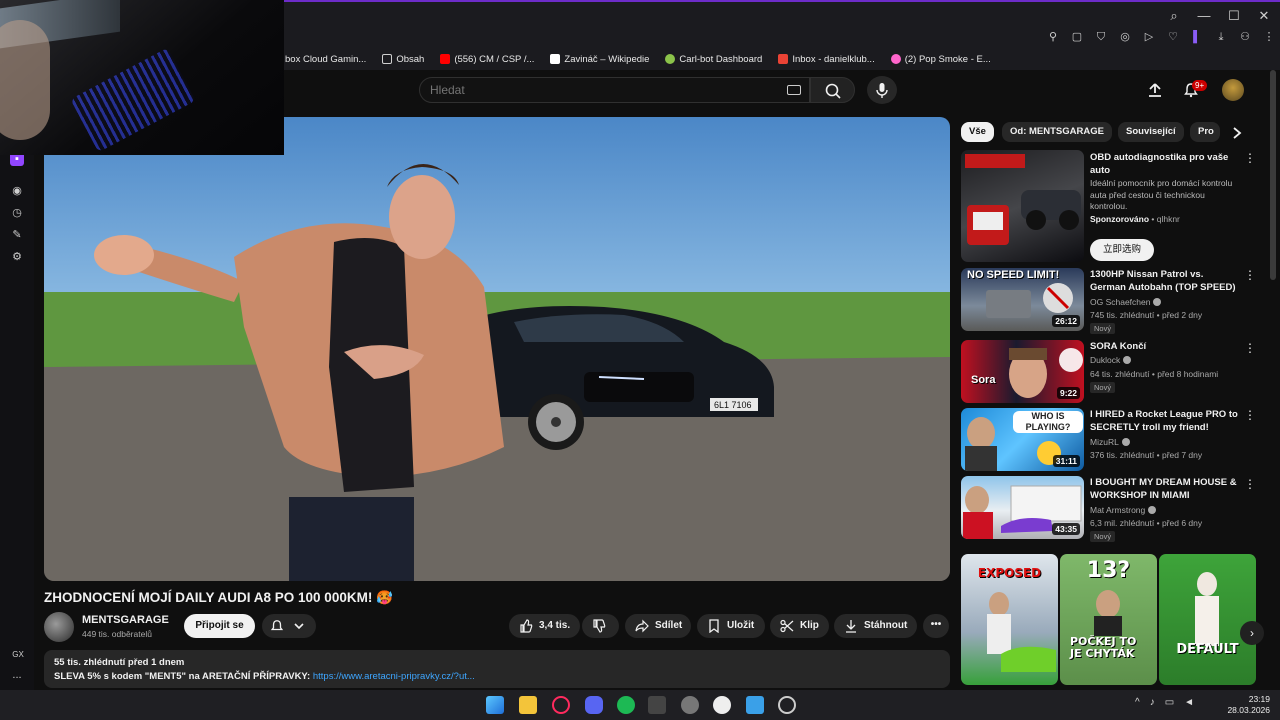  I want to click on subscription-notification-button, so click(289, 626).